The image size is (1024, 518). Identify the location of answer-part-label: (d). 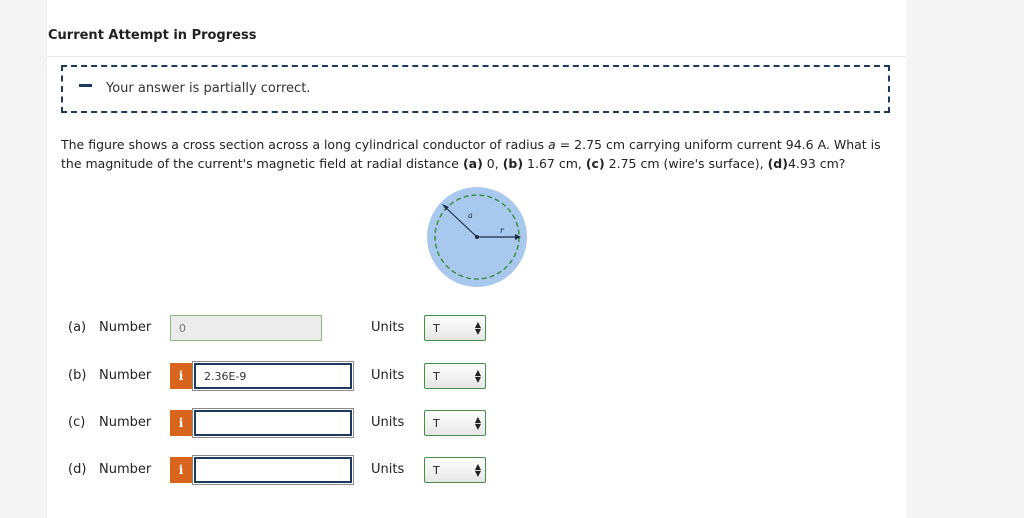
(77, 469).